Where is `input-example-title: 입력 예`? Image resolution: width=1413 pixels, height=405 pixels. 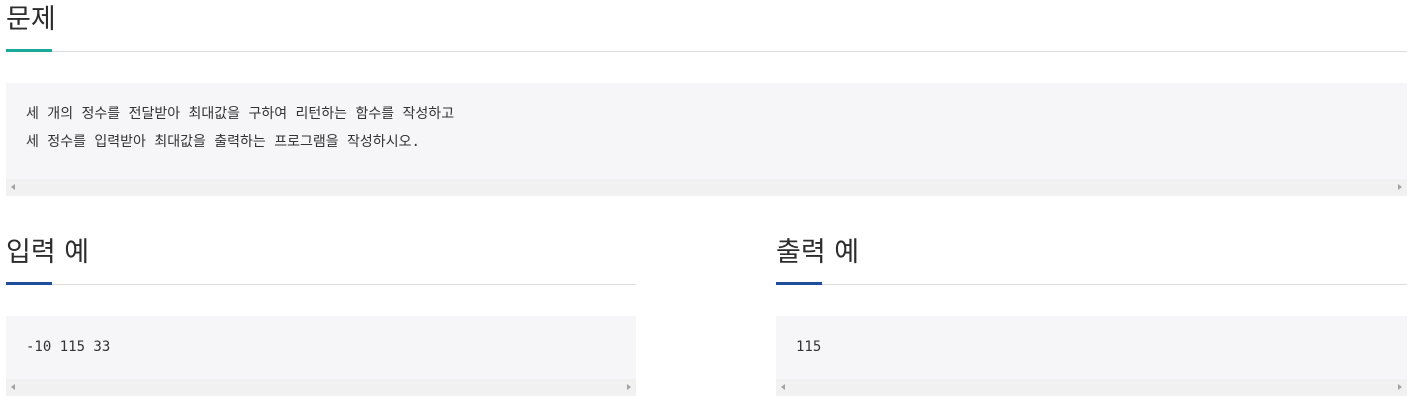
input-example-title: 입력 예 is located at coordinates (48, 252).